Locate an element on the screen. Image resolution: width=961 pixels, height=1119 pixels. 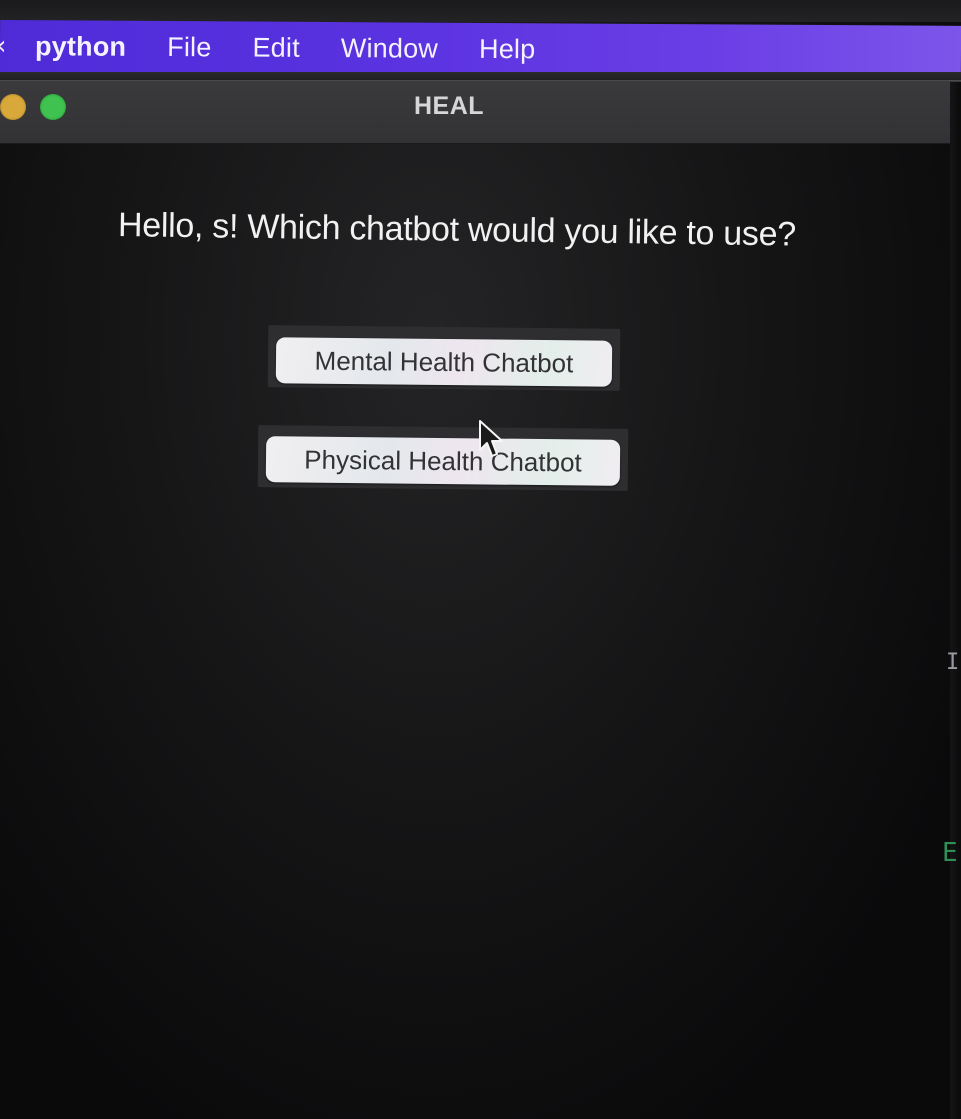
physical-health-chatbot-button: Physical Health Chatbot is located at coordinates (443, 461).